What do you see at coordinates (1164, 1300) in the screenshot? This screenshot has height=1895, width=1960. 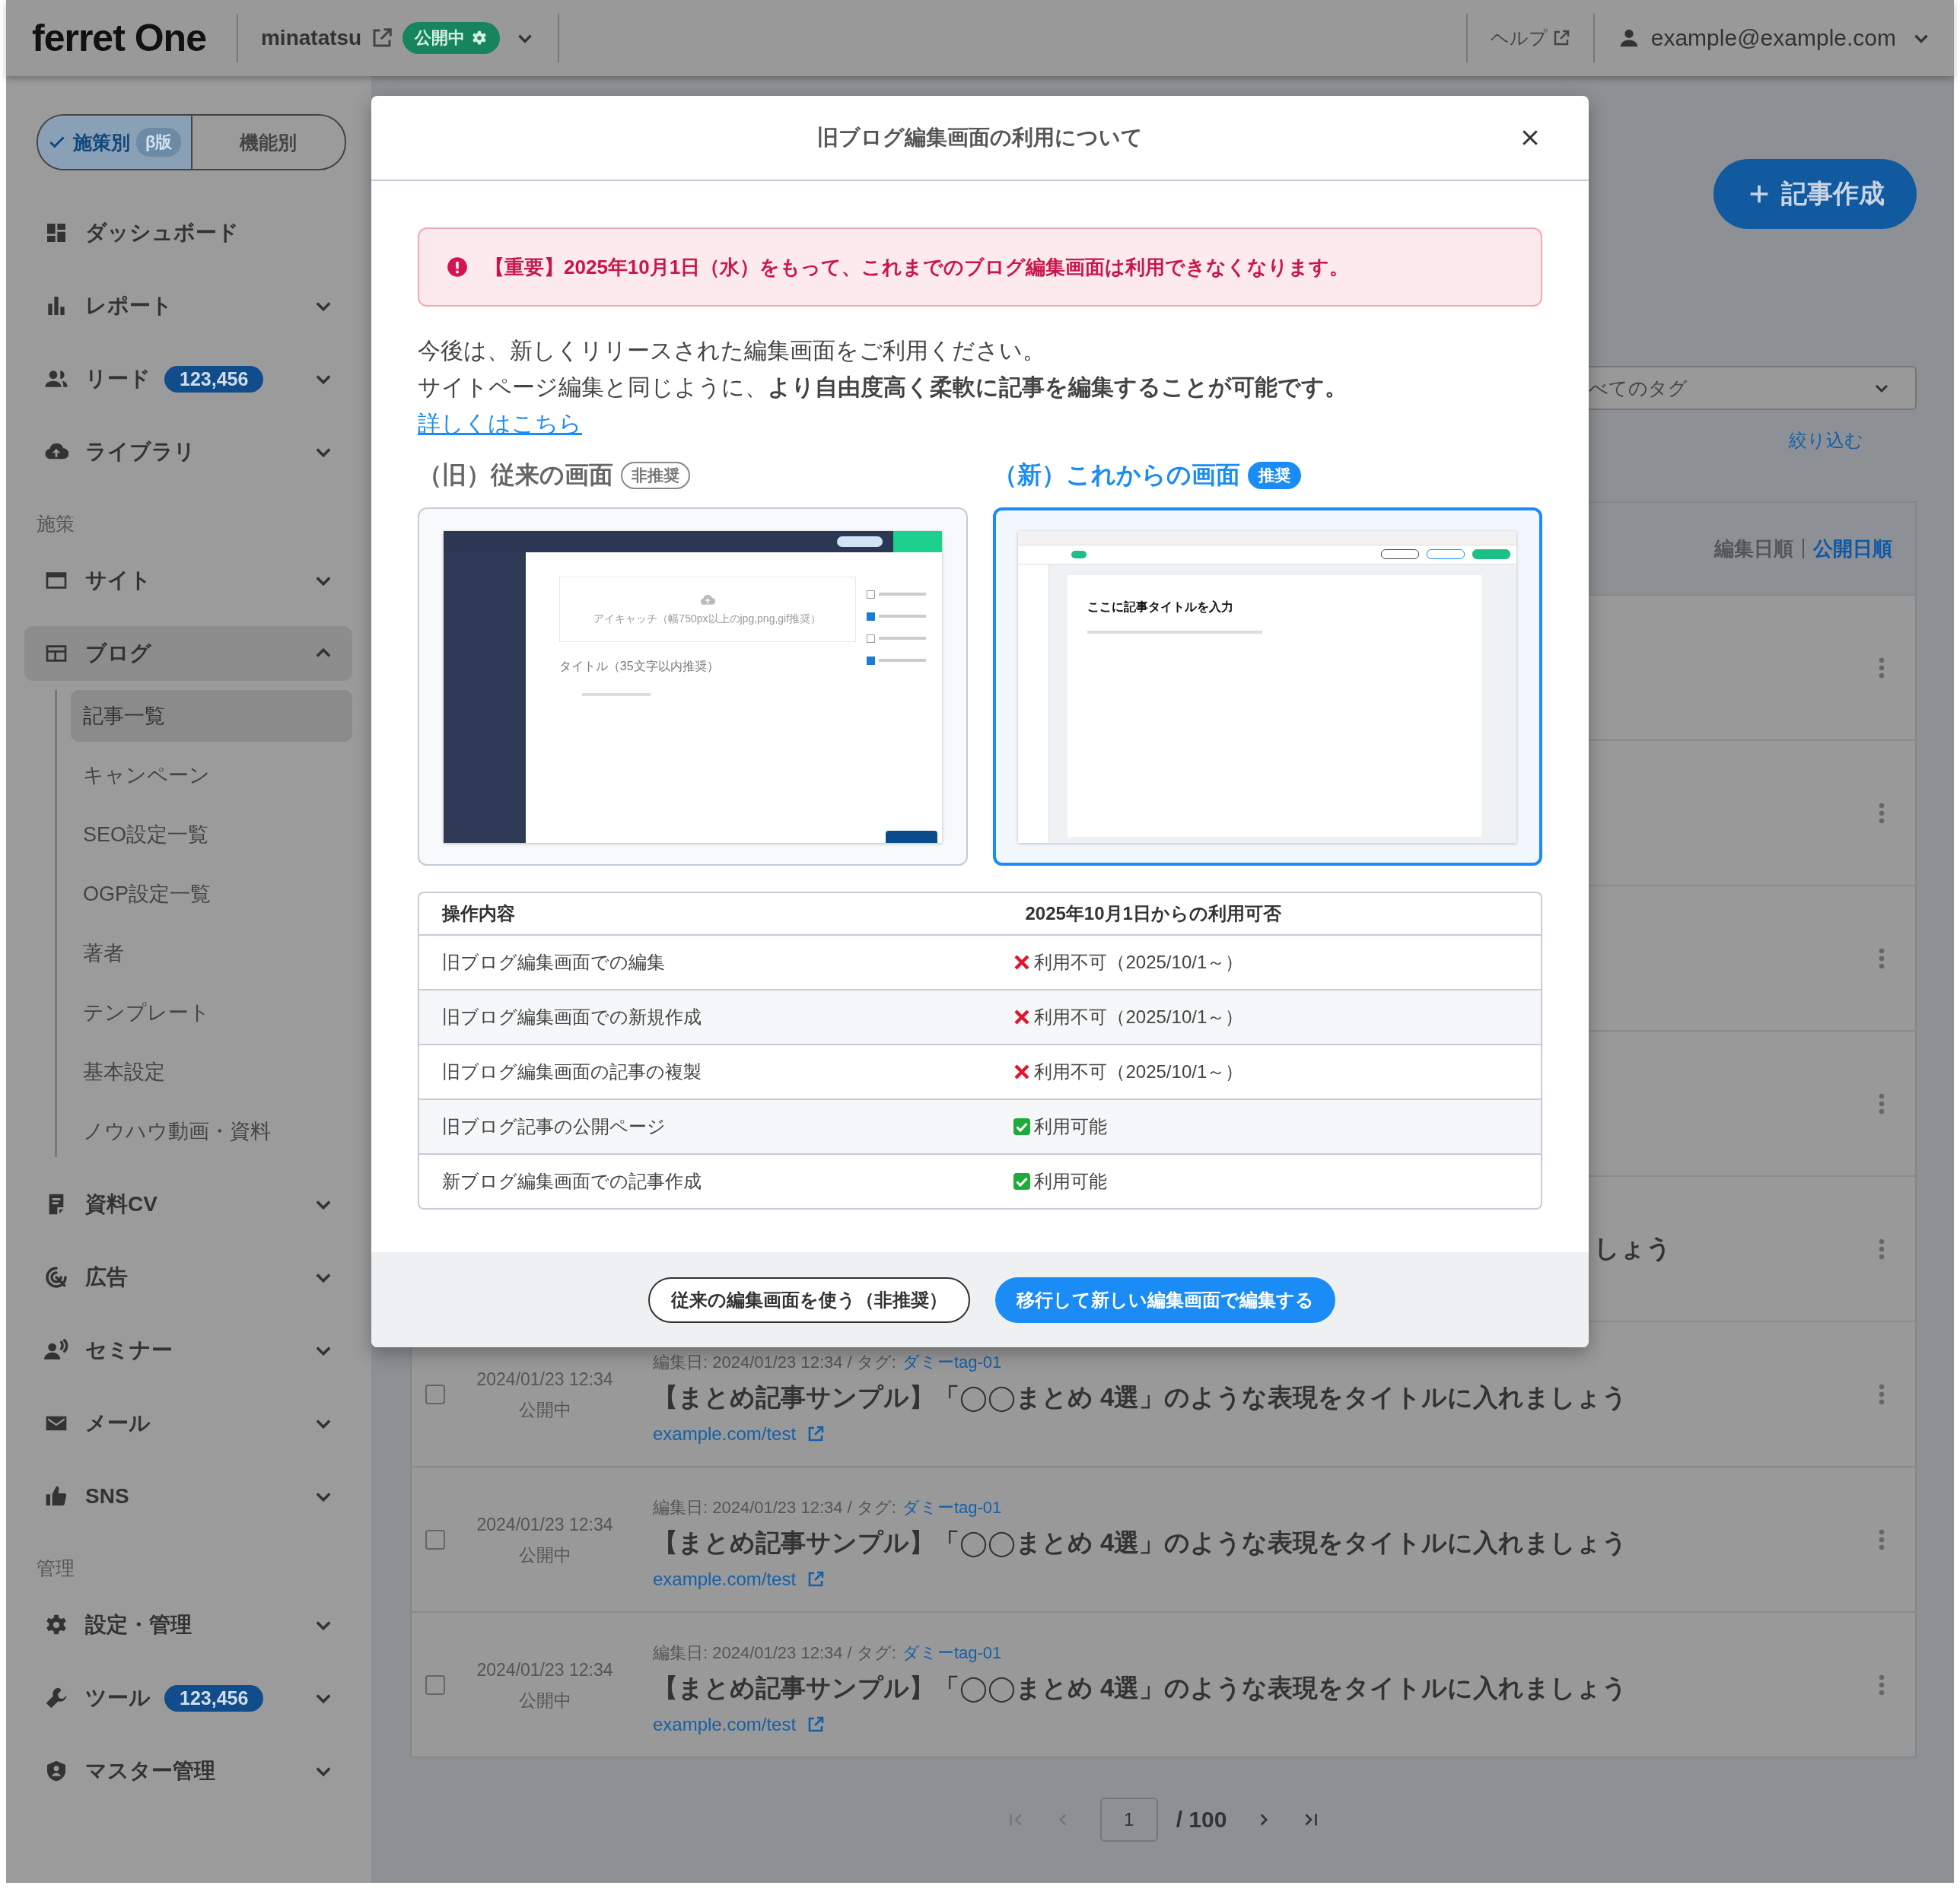 I see `migrate-button: 移行して新しい編集画面で編集する` at bounding box center [1164, 1300].